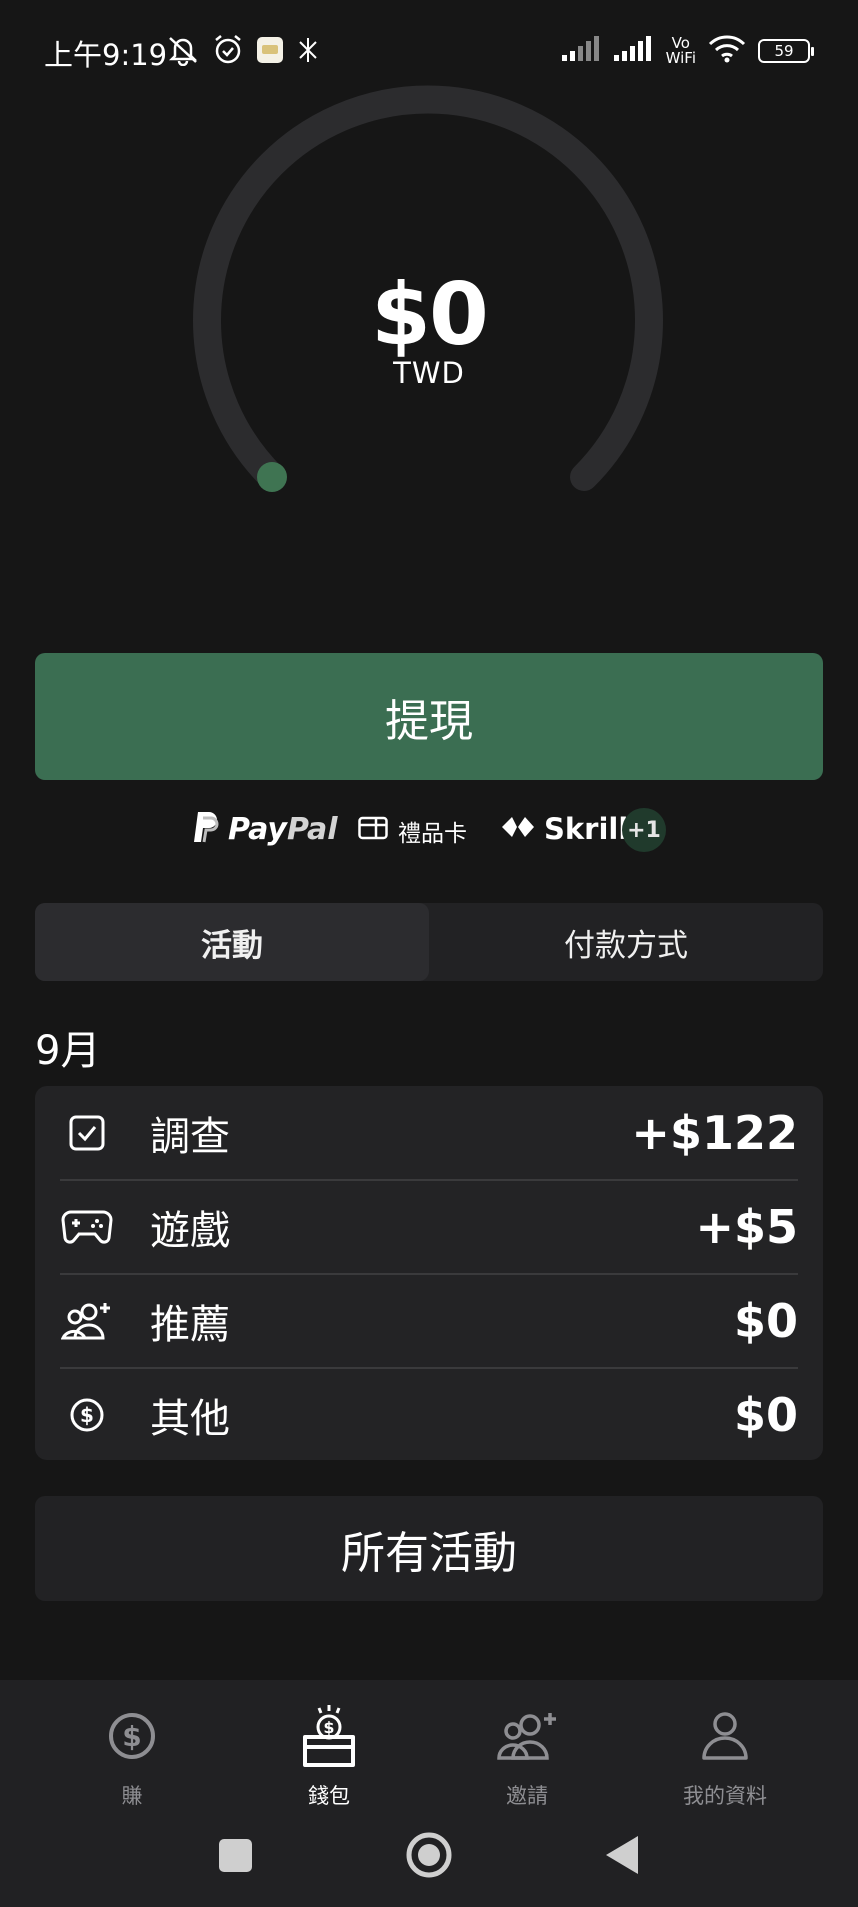 The width and height of the screenshot is (858, 1907). What do you see at coordinates (190, 1231) in the screenshot?
I see `activity-label: 遊戲` at bounding box center [190, 1231].